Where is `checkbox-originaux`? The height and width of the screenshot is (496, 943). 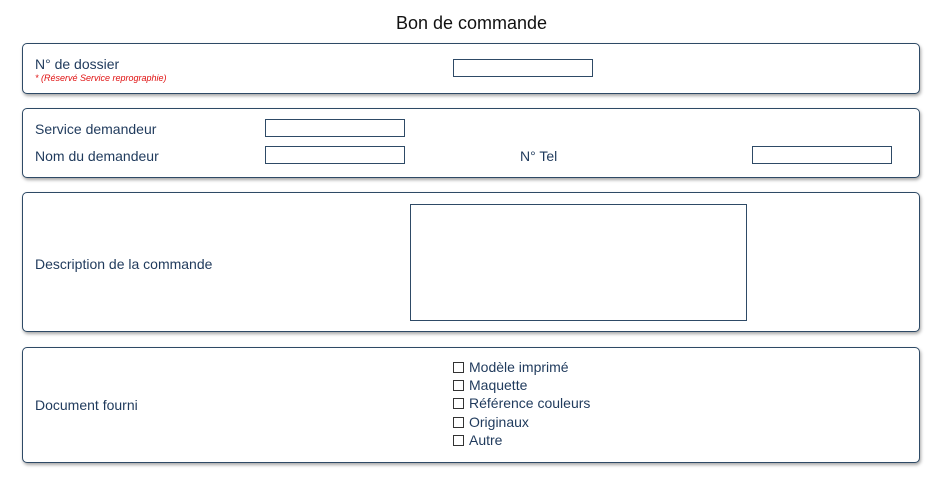
checkbox-originaux is located at coordinates (458, 422).